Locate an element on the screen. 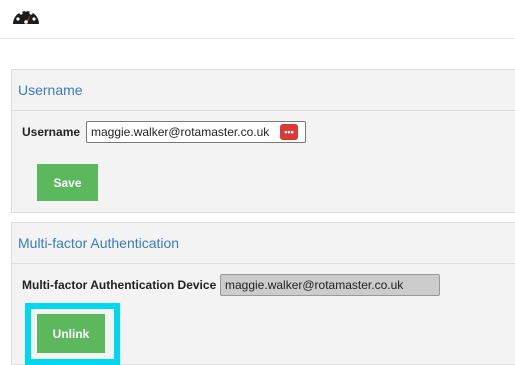 The height and width of the screenshot is (365, 515). save-button: Save is located at coordinates (67, 182).